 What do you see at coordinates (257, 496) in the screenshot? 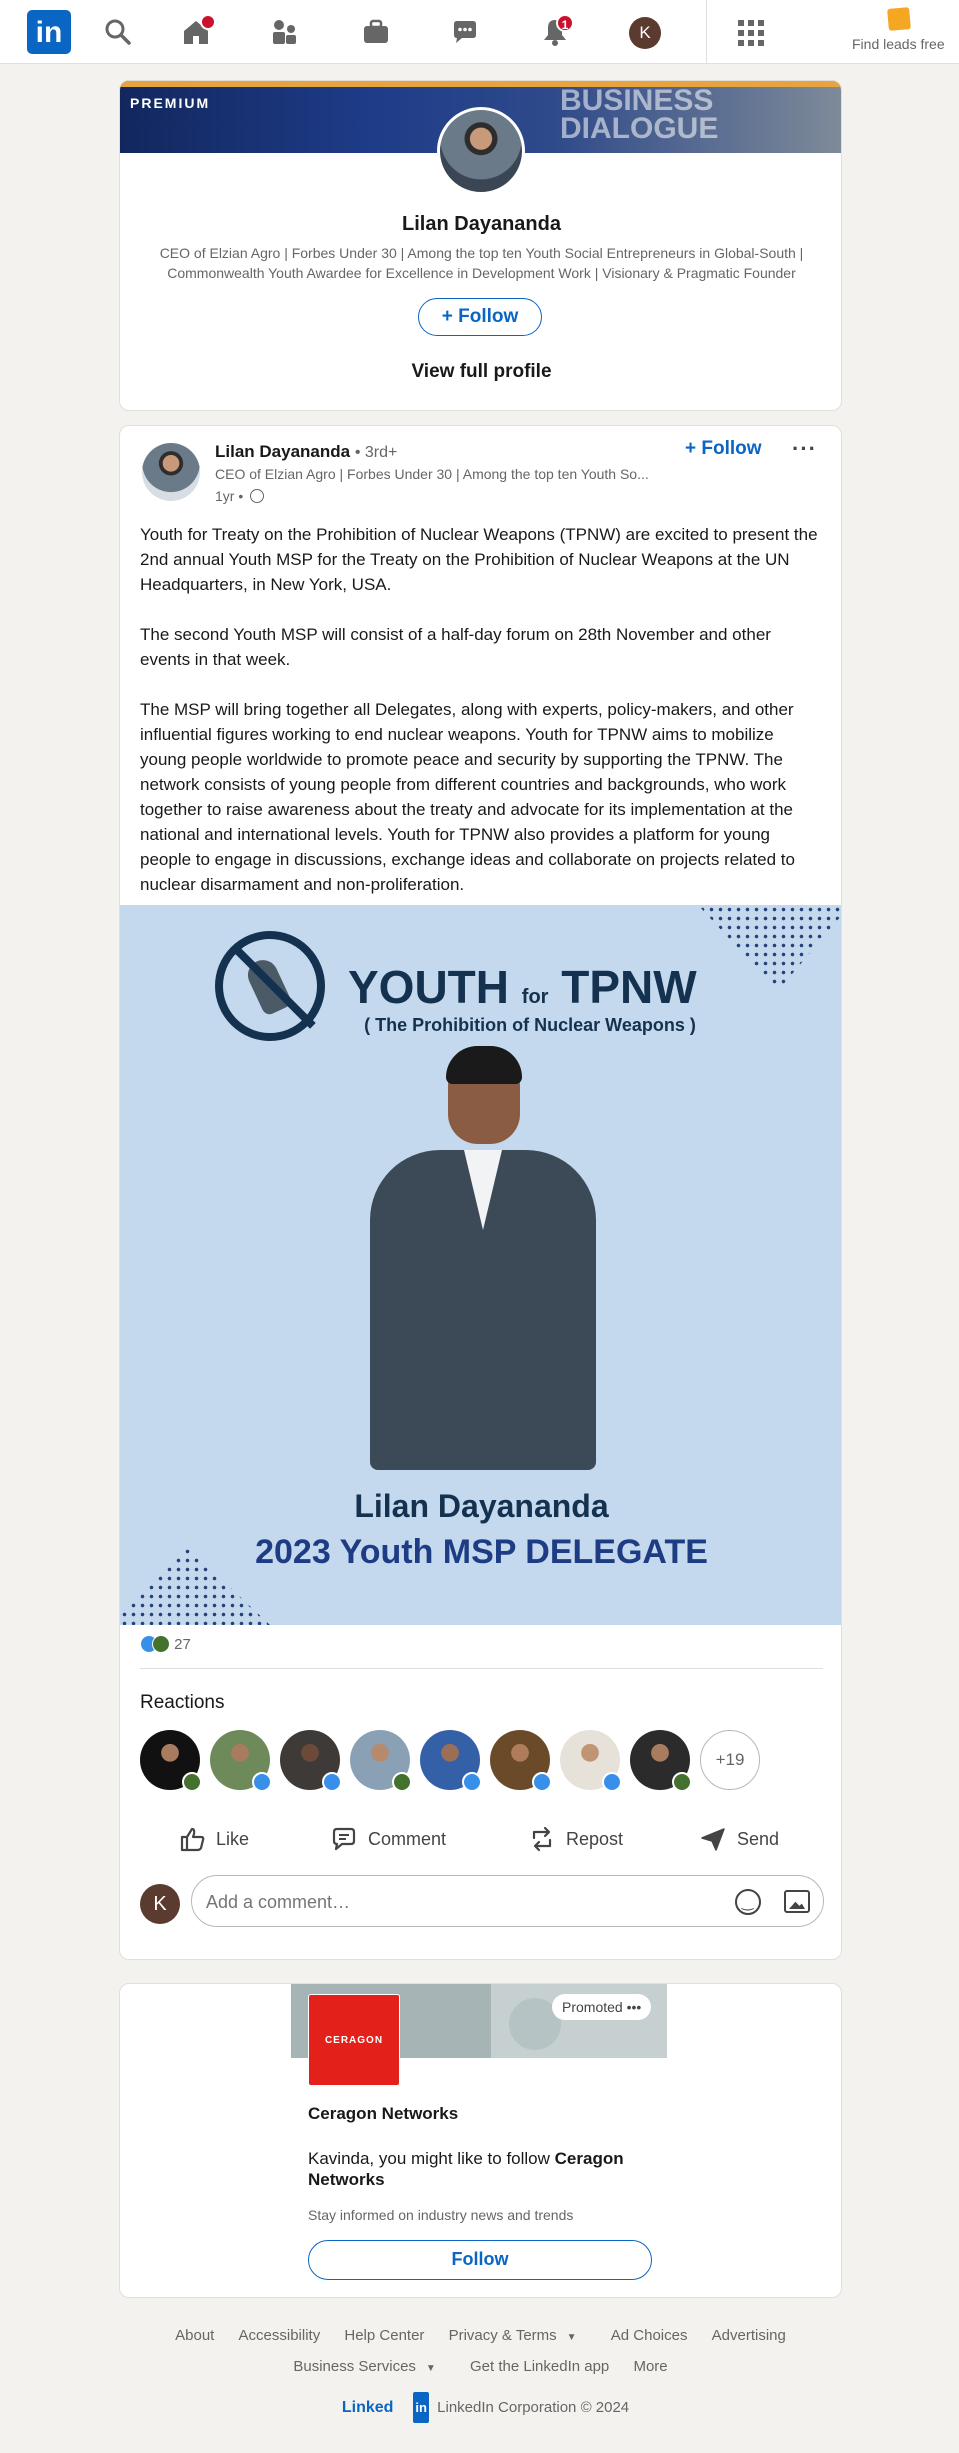
I see `globe-icon` at bounding box center [257, 496].